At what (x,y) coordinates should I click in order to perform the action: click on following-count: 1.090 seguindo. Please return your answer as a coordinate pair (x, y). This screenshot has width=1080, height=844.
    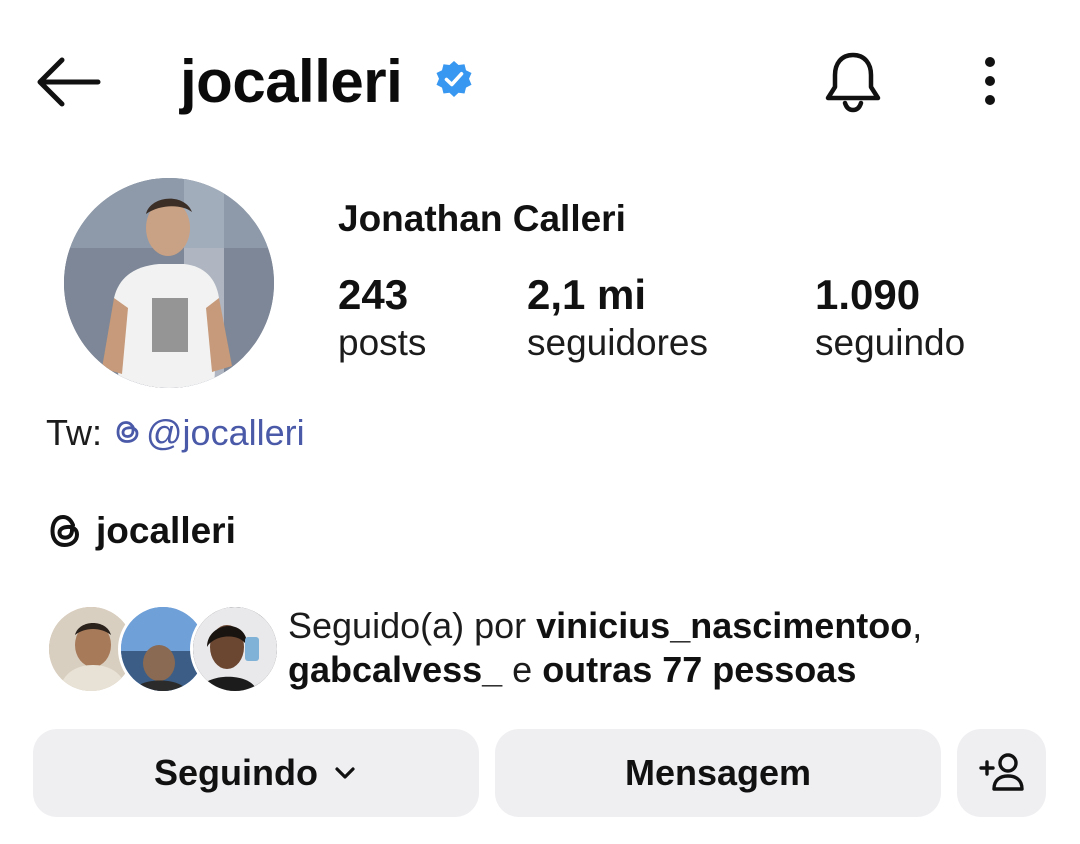
    Looking at the image, I should click on (890, 318).